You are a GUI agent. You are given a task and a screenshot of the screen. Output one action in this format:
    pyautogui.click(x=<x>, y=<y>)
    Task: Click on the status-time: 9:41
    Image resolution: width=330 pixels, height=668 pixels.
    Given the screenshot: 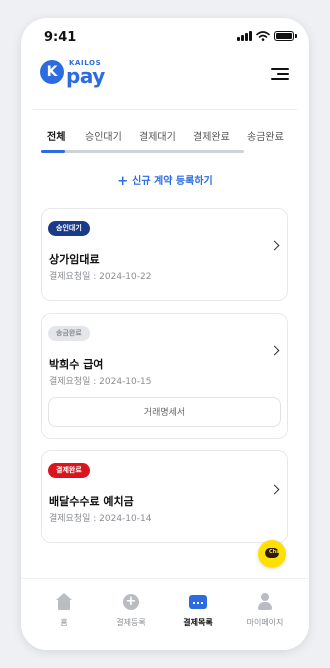 What is the action you would take?
    pyautogui.click(x=60, y=37)
    